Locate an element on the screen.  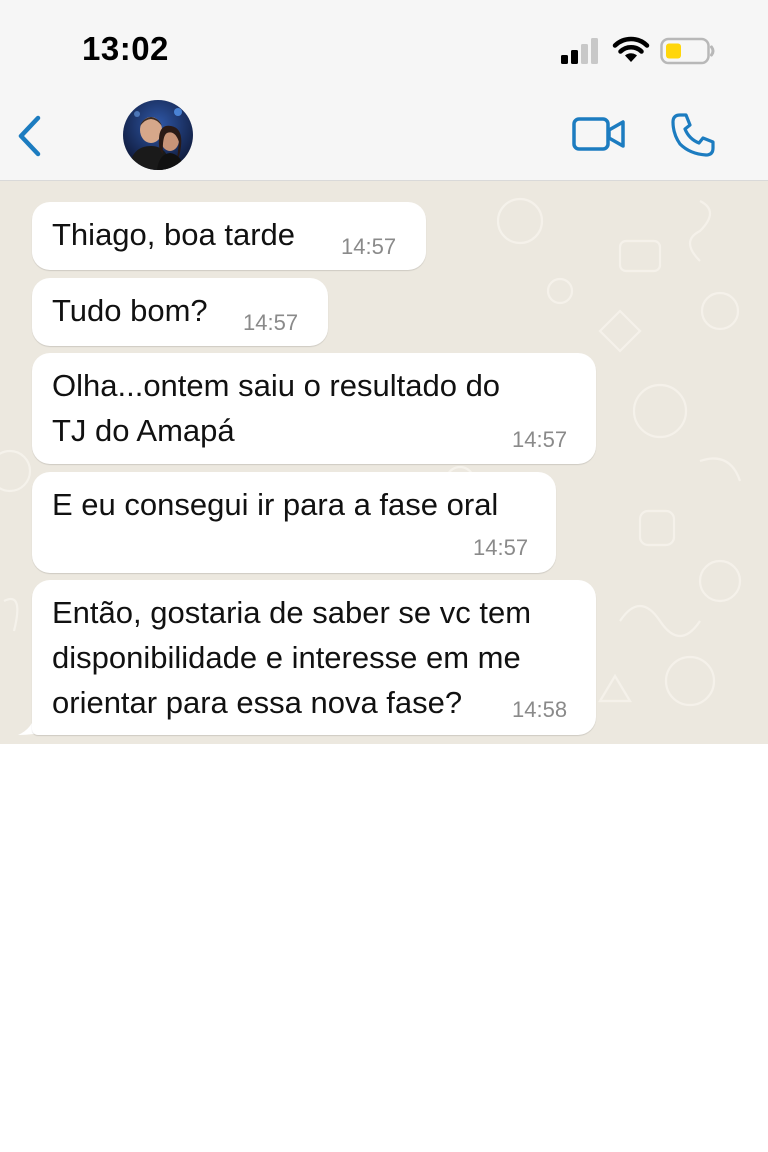
phone-icon is located at coordinates (693, 135).